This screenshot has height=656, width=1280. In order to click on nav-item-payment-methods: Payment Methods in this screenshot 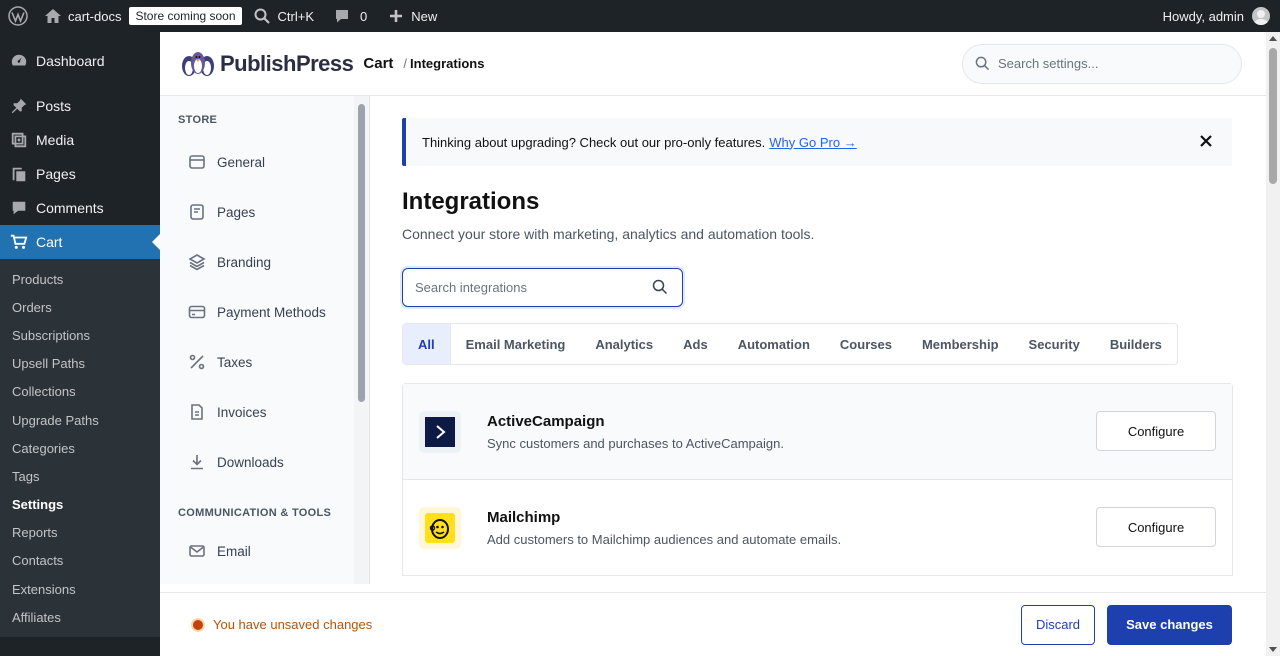, I will do `click(257, 312)`.